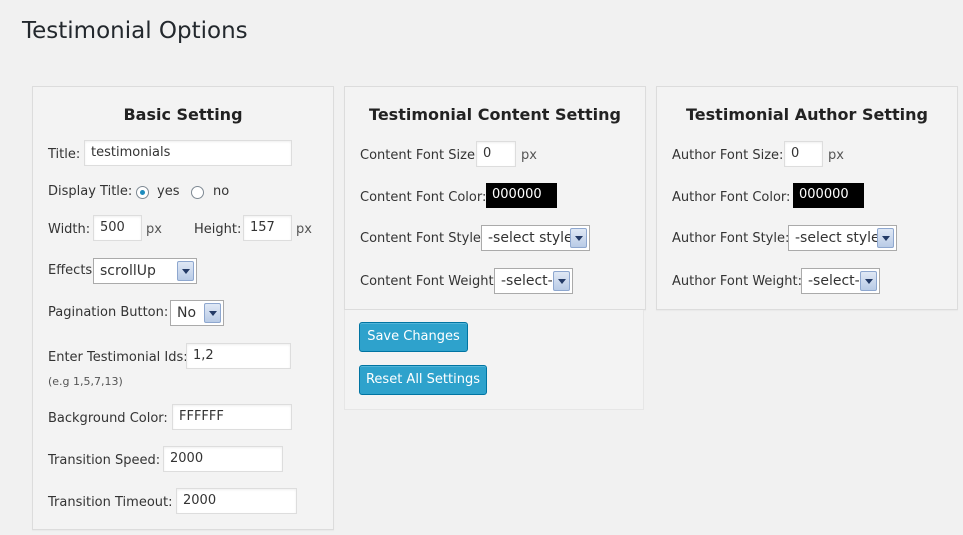 The image size is (963, 535). I want to click on content-font-style-select: -select style, so click(535, 238).